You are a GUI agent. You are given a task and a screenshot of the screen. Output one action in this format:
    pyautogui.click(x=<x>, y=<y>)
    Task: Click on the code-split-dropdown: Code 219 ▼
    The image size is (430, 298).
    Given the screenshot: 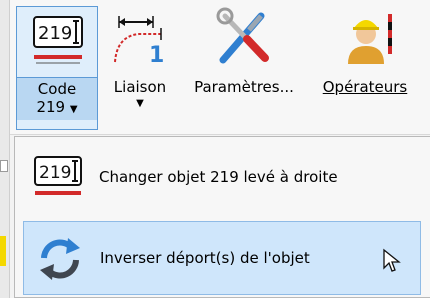 What is the action you would take?
    pyautogui.click(x=57, y=98)
    